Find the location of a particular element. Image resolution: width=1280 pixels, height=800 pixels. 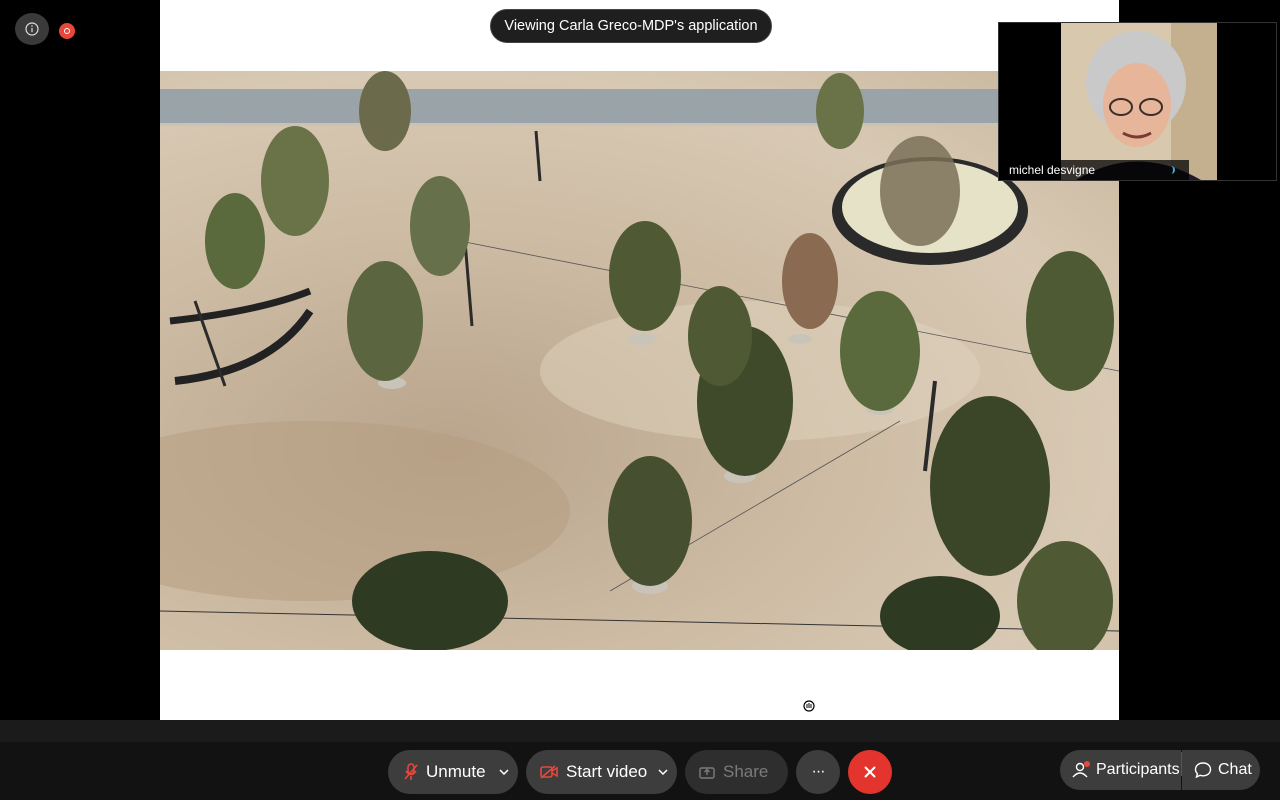

chat-button: Chat is located at coordinates (1221, 770).